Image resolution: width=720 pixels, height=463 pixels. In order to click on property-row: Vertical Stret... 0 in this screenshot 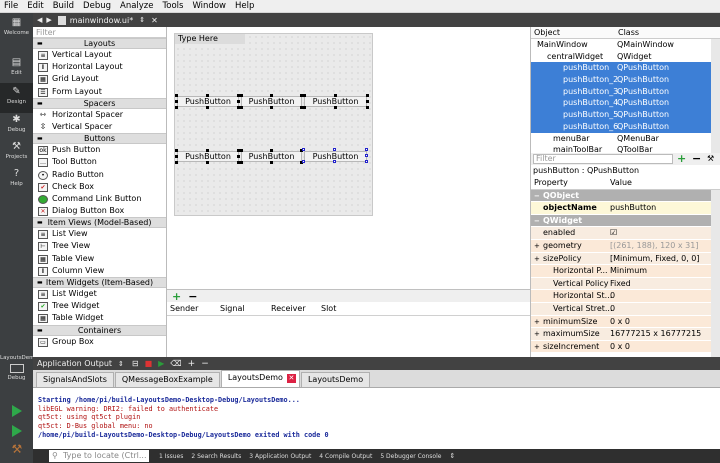, I will do `click(625, 309)`.